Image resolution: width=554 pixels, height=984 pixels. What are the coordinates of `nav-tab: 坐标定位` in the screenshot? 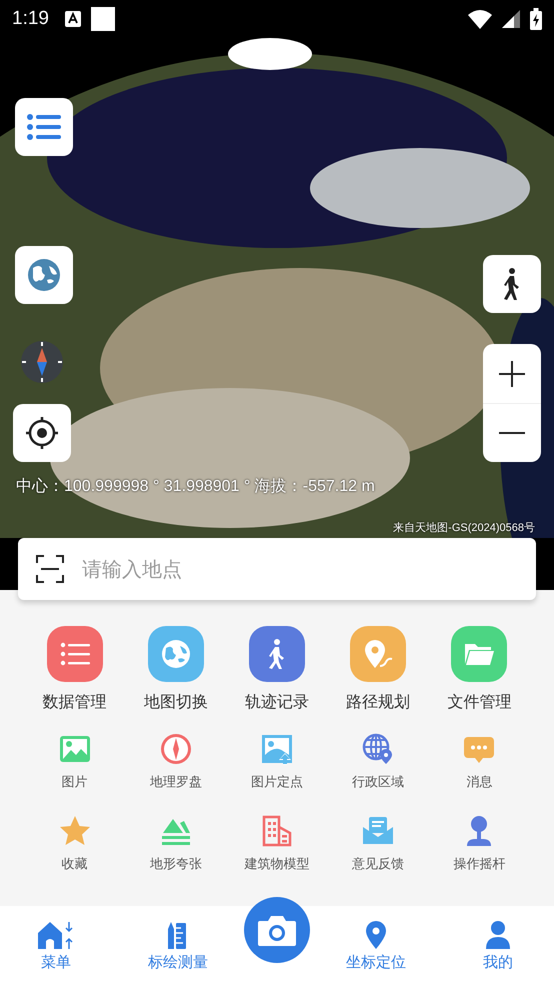 It's located at (376, 945).